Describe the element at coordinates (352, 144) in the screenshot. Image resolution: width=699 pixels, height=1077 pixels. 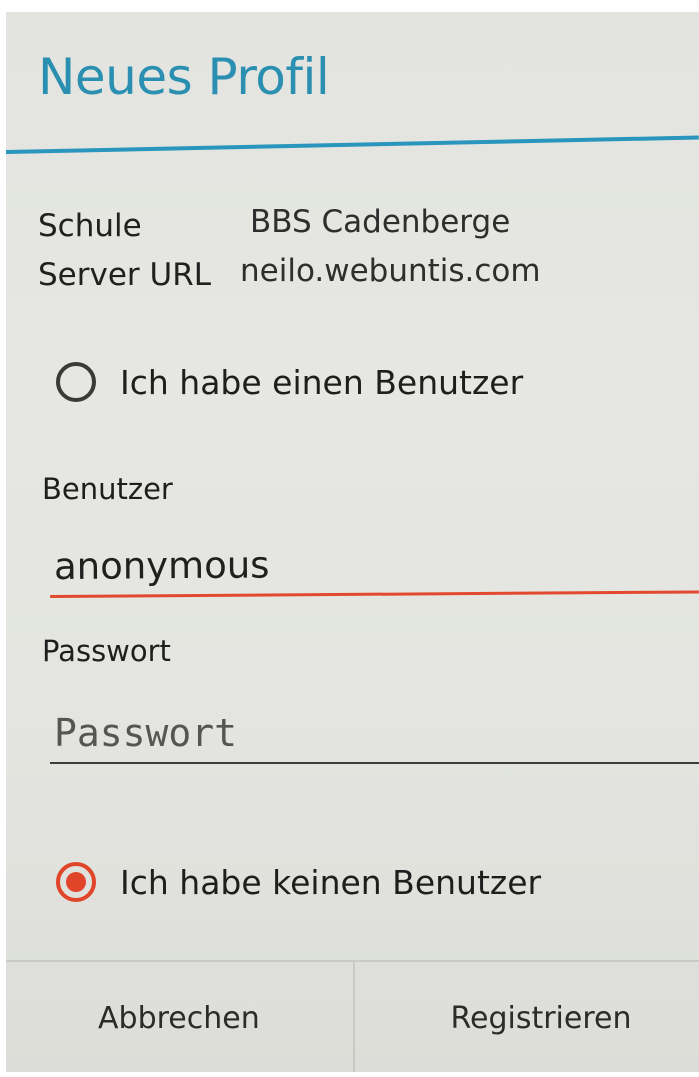
I see `title-divider` at that location.